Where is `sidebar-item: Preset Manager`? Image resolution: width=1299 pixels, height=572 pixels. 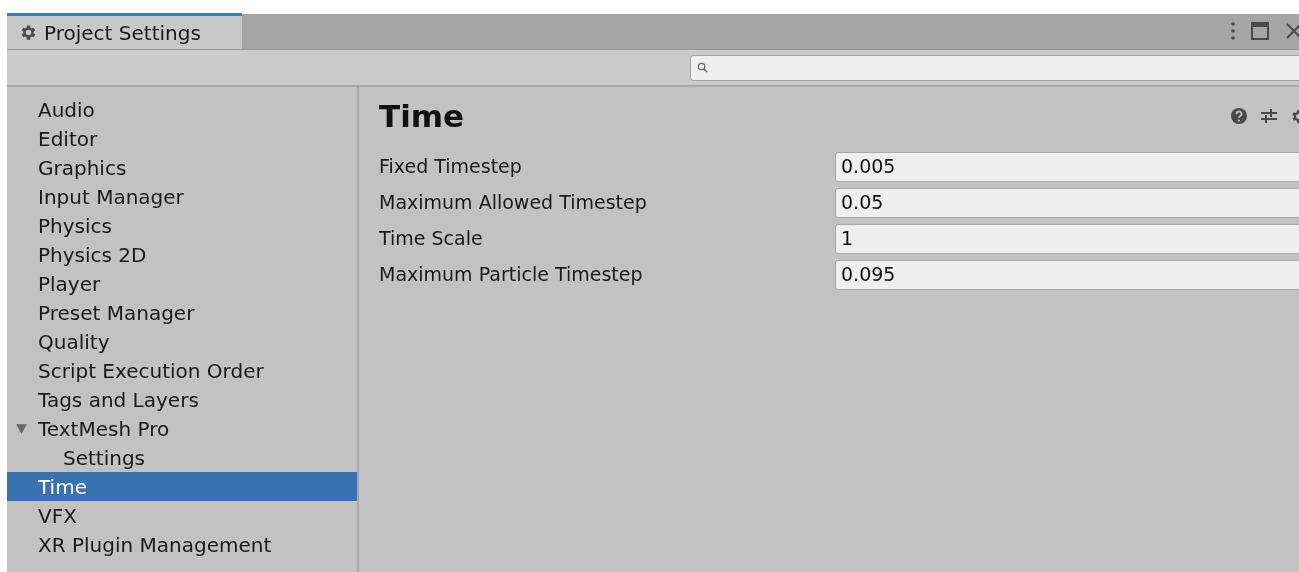
sidebar-item: Preset Manager is located at coordinates (182, 312).